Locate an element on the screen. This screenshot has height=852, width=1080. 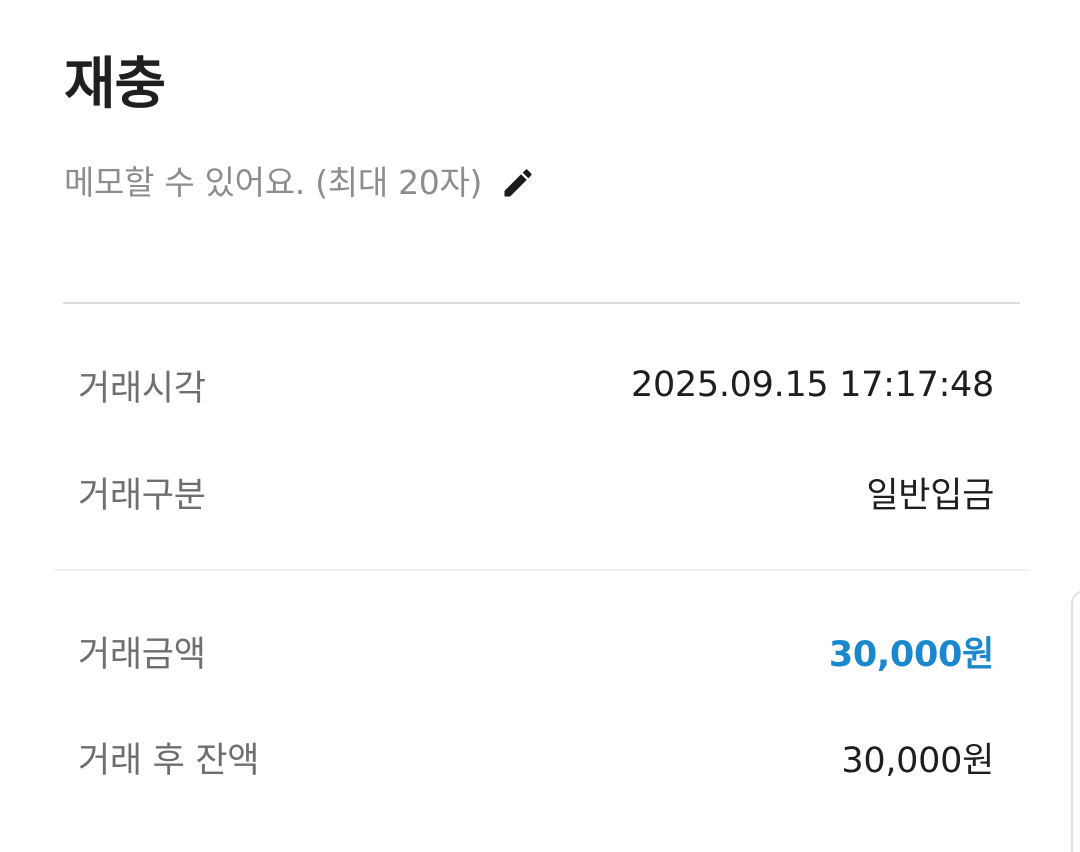
balance-after-label: 거래 후 잔액 is located at coordinates (169, 760).